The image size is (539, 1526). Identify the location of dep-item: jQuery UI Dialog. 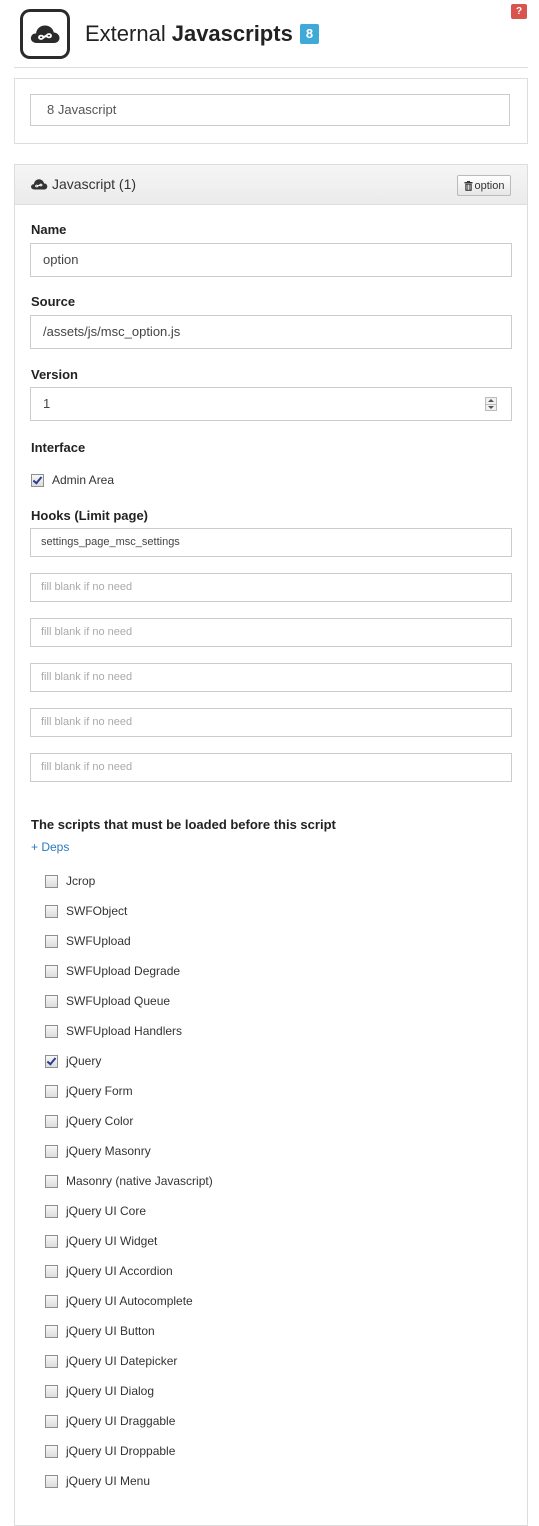
(99, 1391).